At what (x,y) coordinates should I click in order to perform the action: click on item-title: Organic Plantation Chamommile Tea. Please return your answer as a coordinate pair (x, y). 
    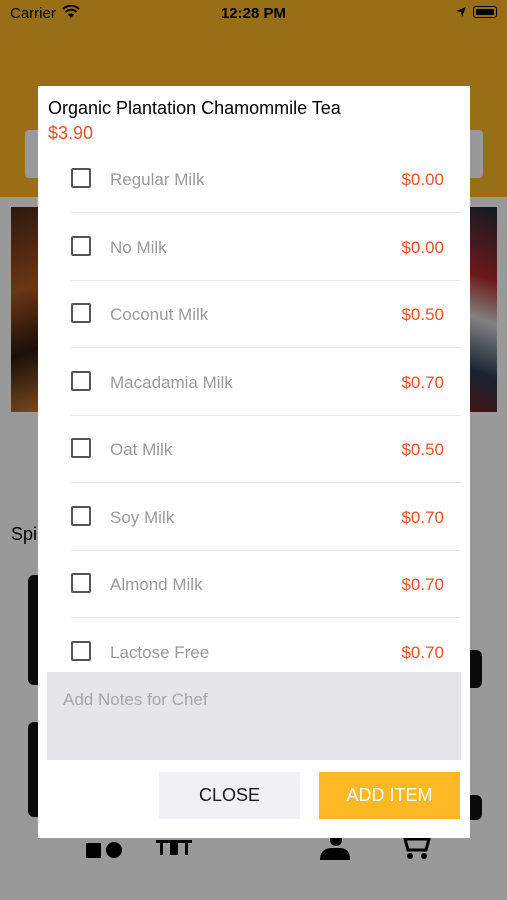
    Looking at the image, I should click on (194, 108).